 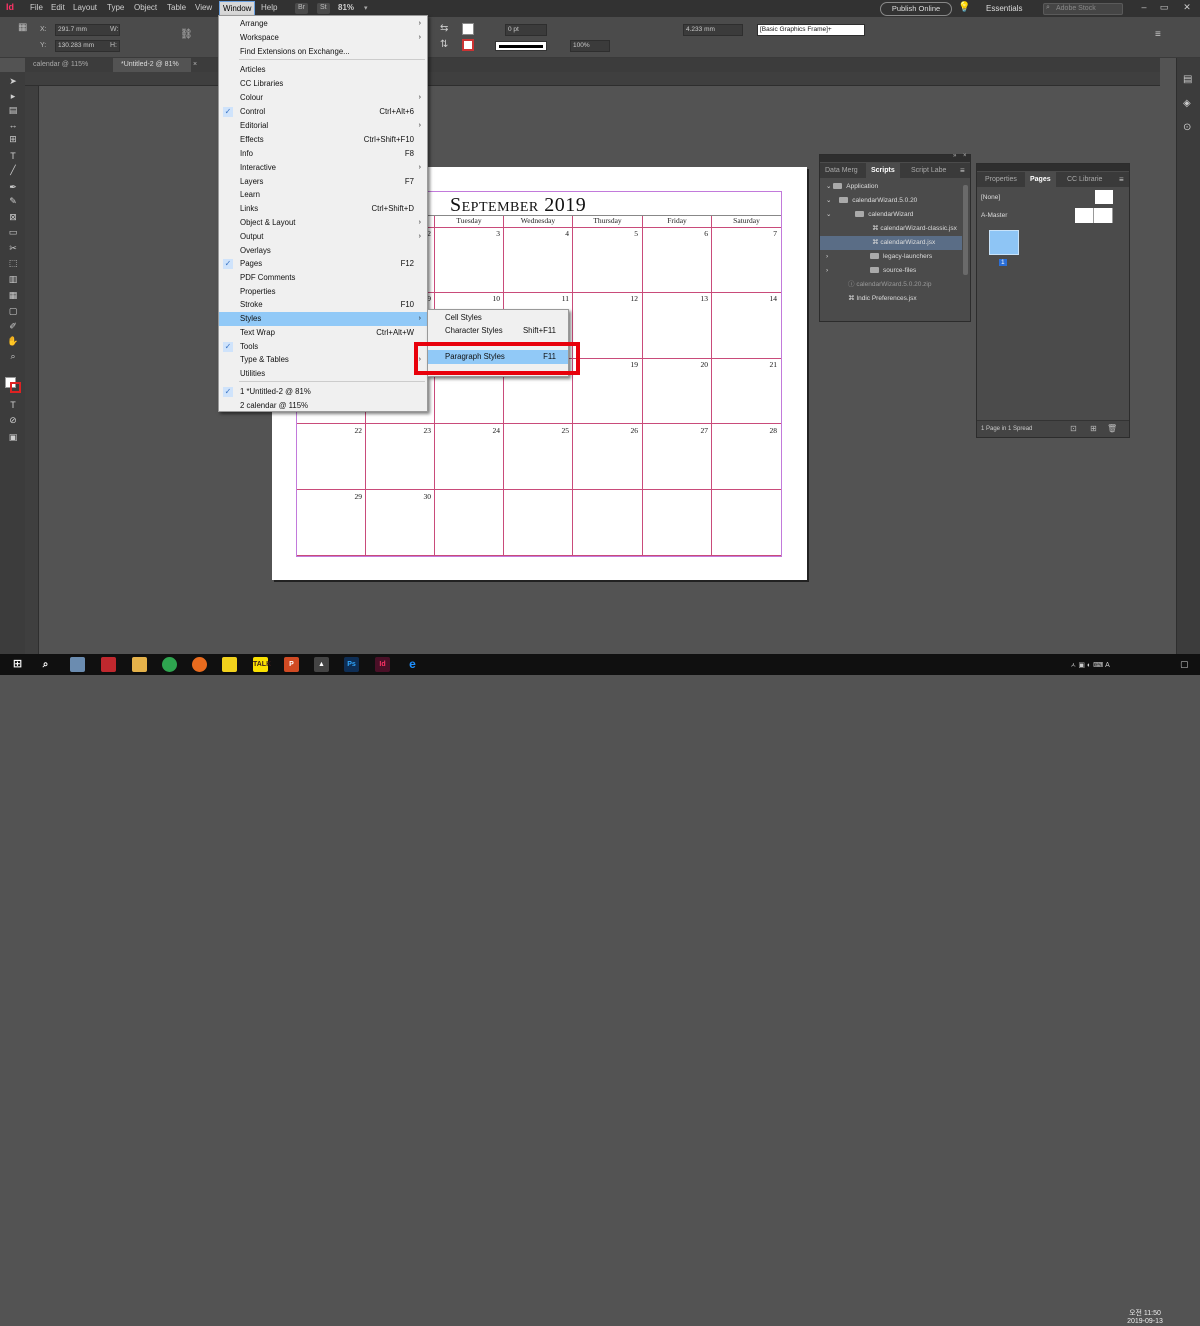 I want to click on zoom-level: 81%, so click(x=346, y=7).